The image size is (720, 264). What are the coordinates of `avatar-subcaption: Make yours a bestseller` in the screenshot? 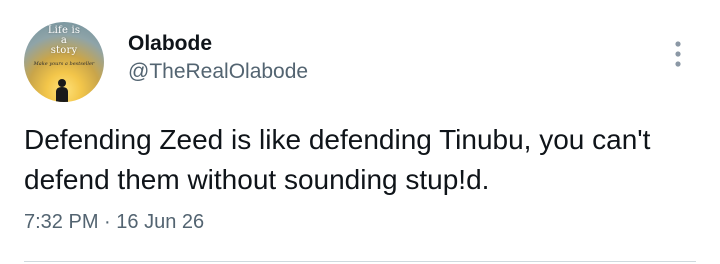 It's located at (64, 64).